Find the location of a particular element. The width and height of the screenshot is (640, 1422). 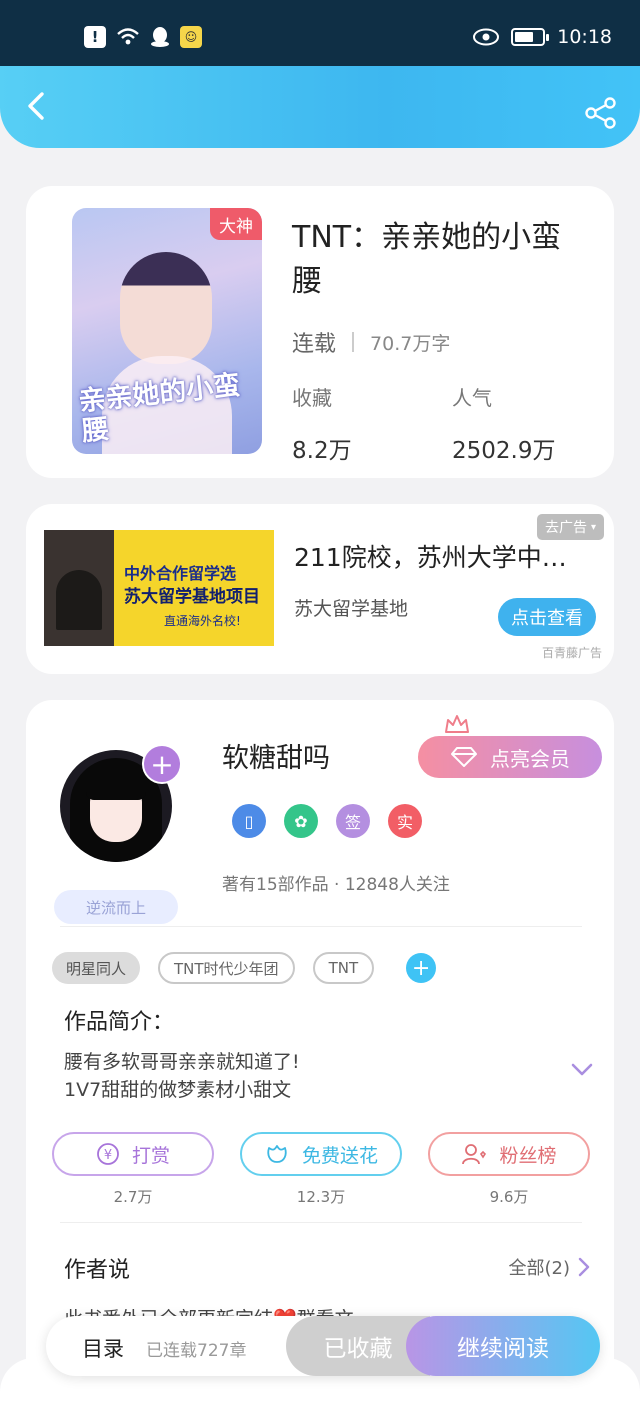

tag-item: 明星同人 is located at coordinates (96, 968).